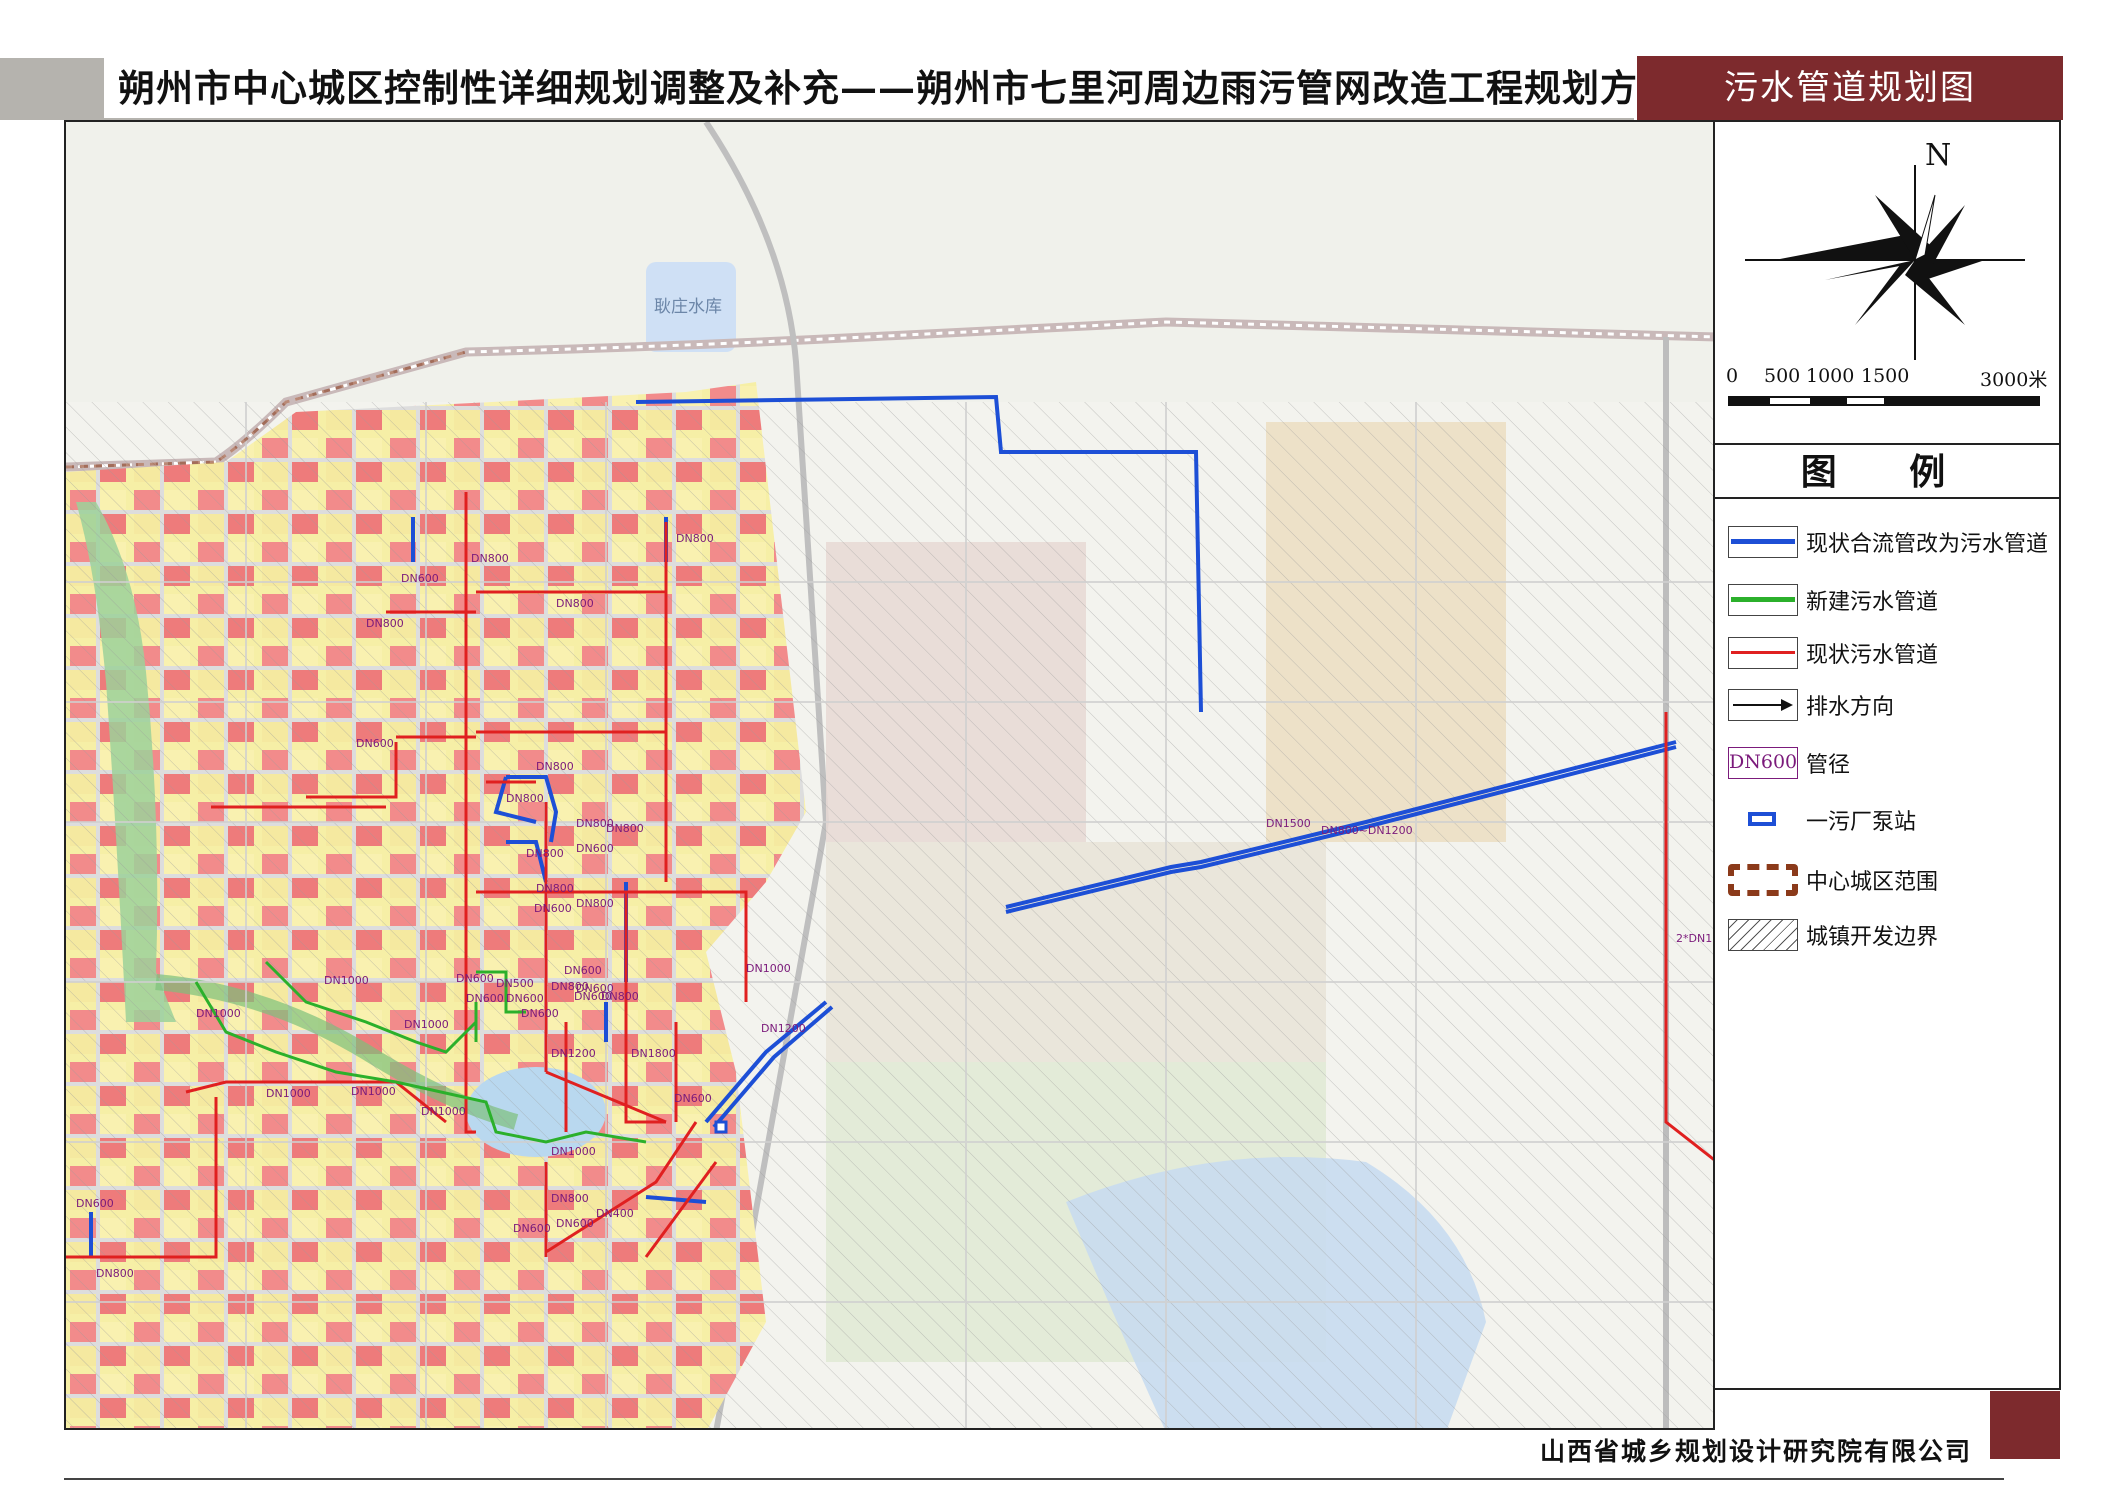  What do you see at coordinates (1884, 401) in the screenshot?
I see `scale-bar` at bounding box center [1884, 401].